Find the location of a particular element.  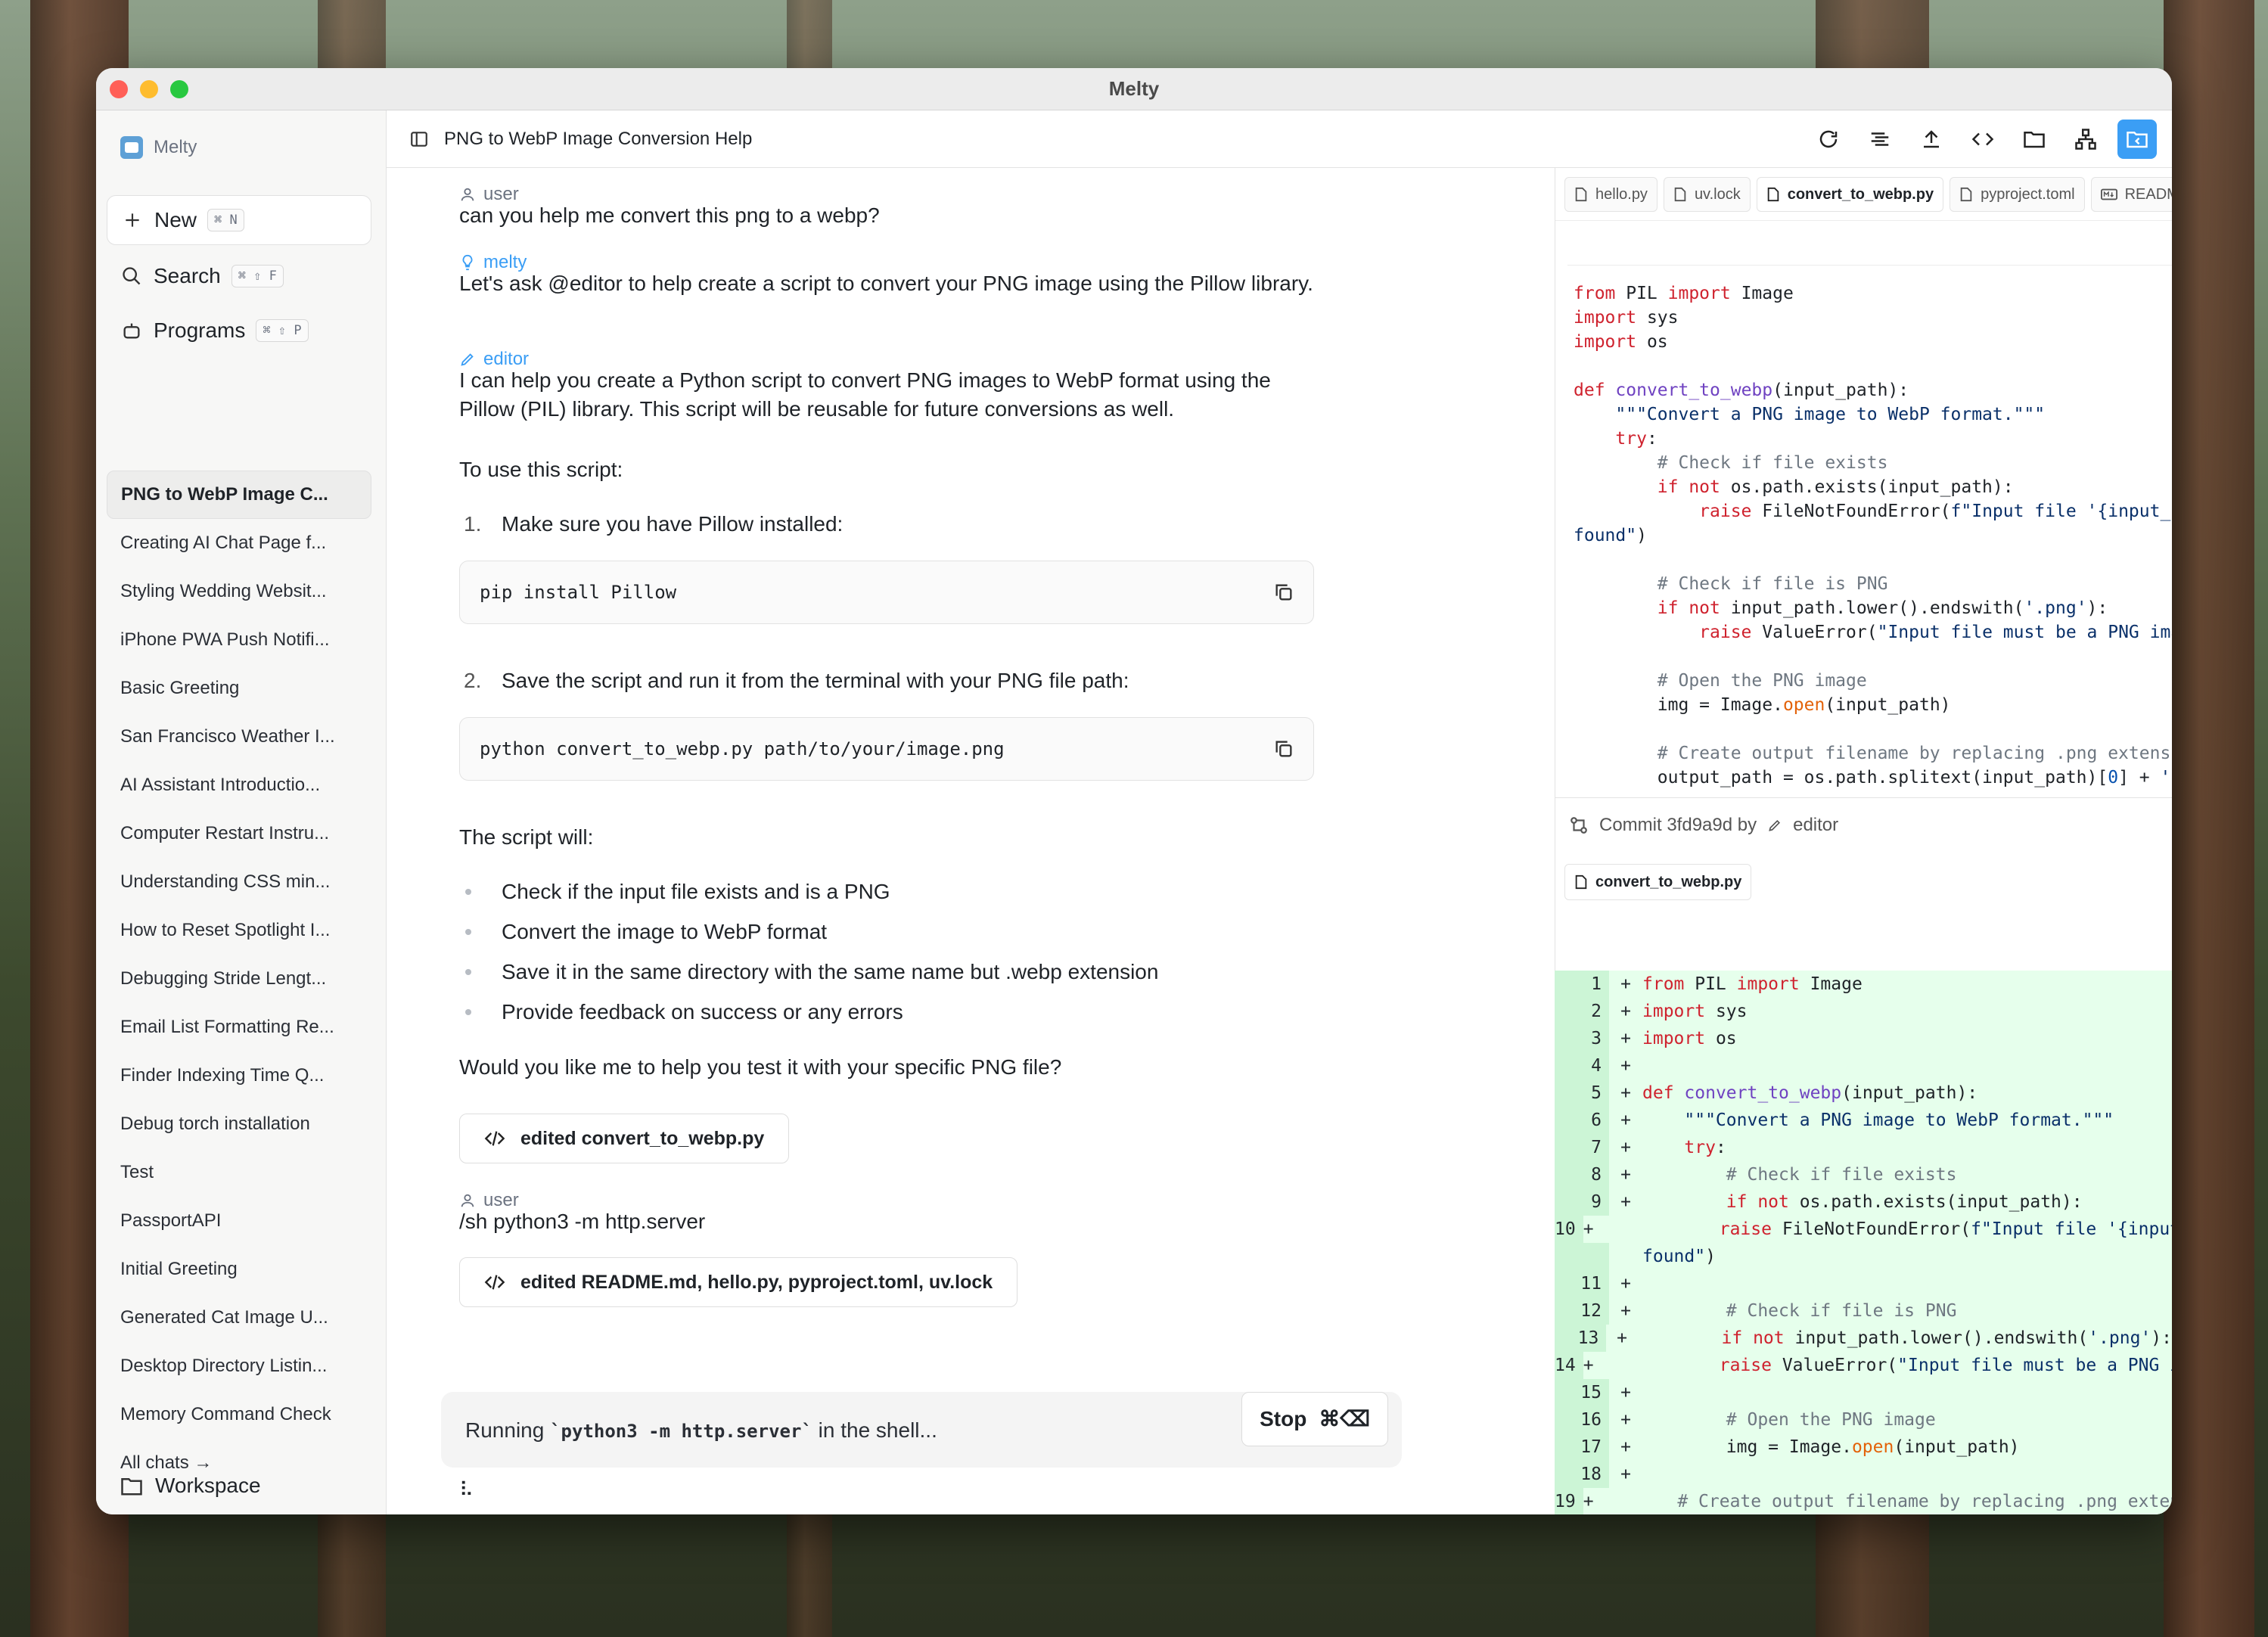

list-item: Convert the image to WebP format is located at coordinates (665, 931).